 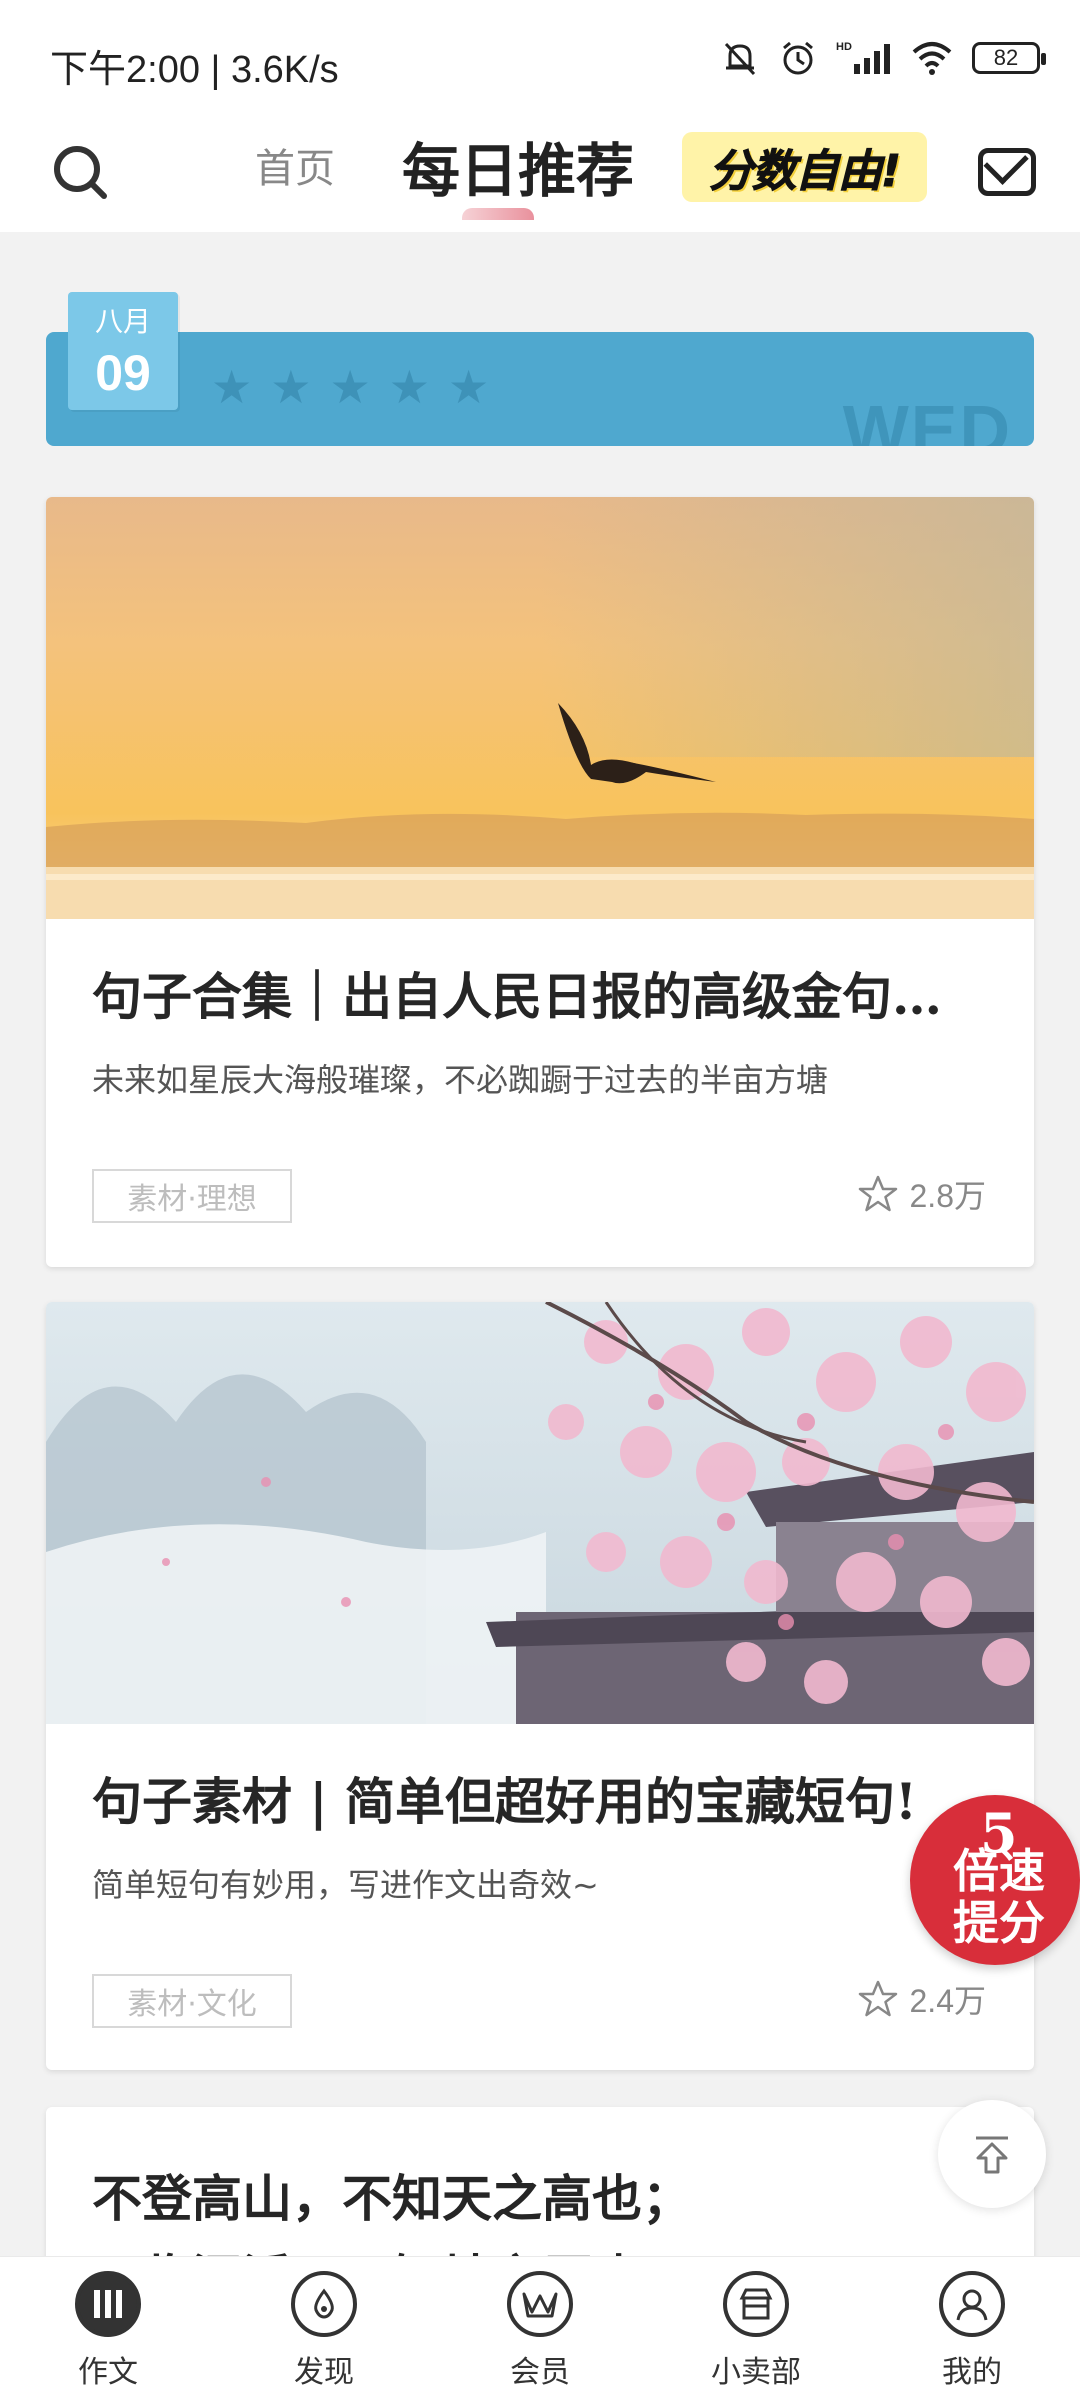 I want to click on hd-signal-icon: HD, so click(x=864, y=58).